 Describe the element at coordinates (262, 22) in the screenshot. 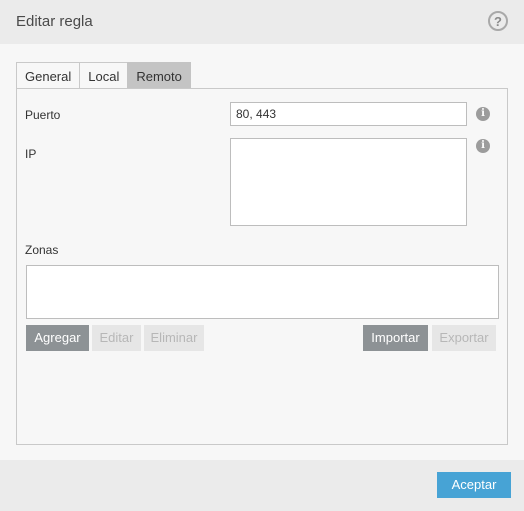

I see `dialog-header: Editar regla ?` at that location.